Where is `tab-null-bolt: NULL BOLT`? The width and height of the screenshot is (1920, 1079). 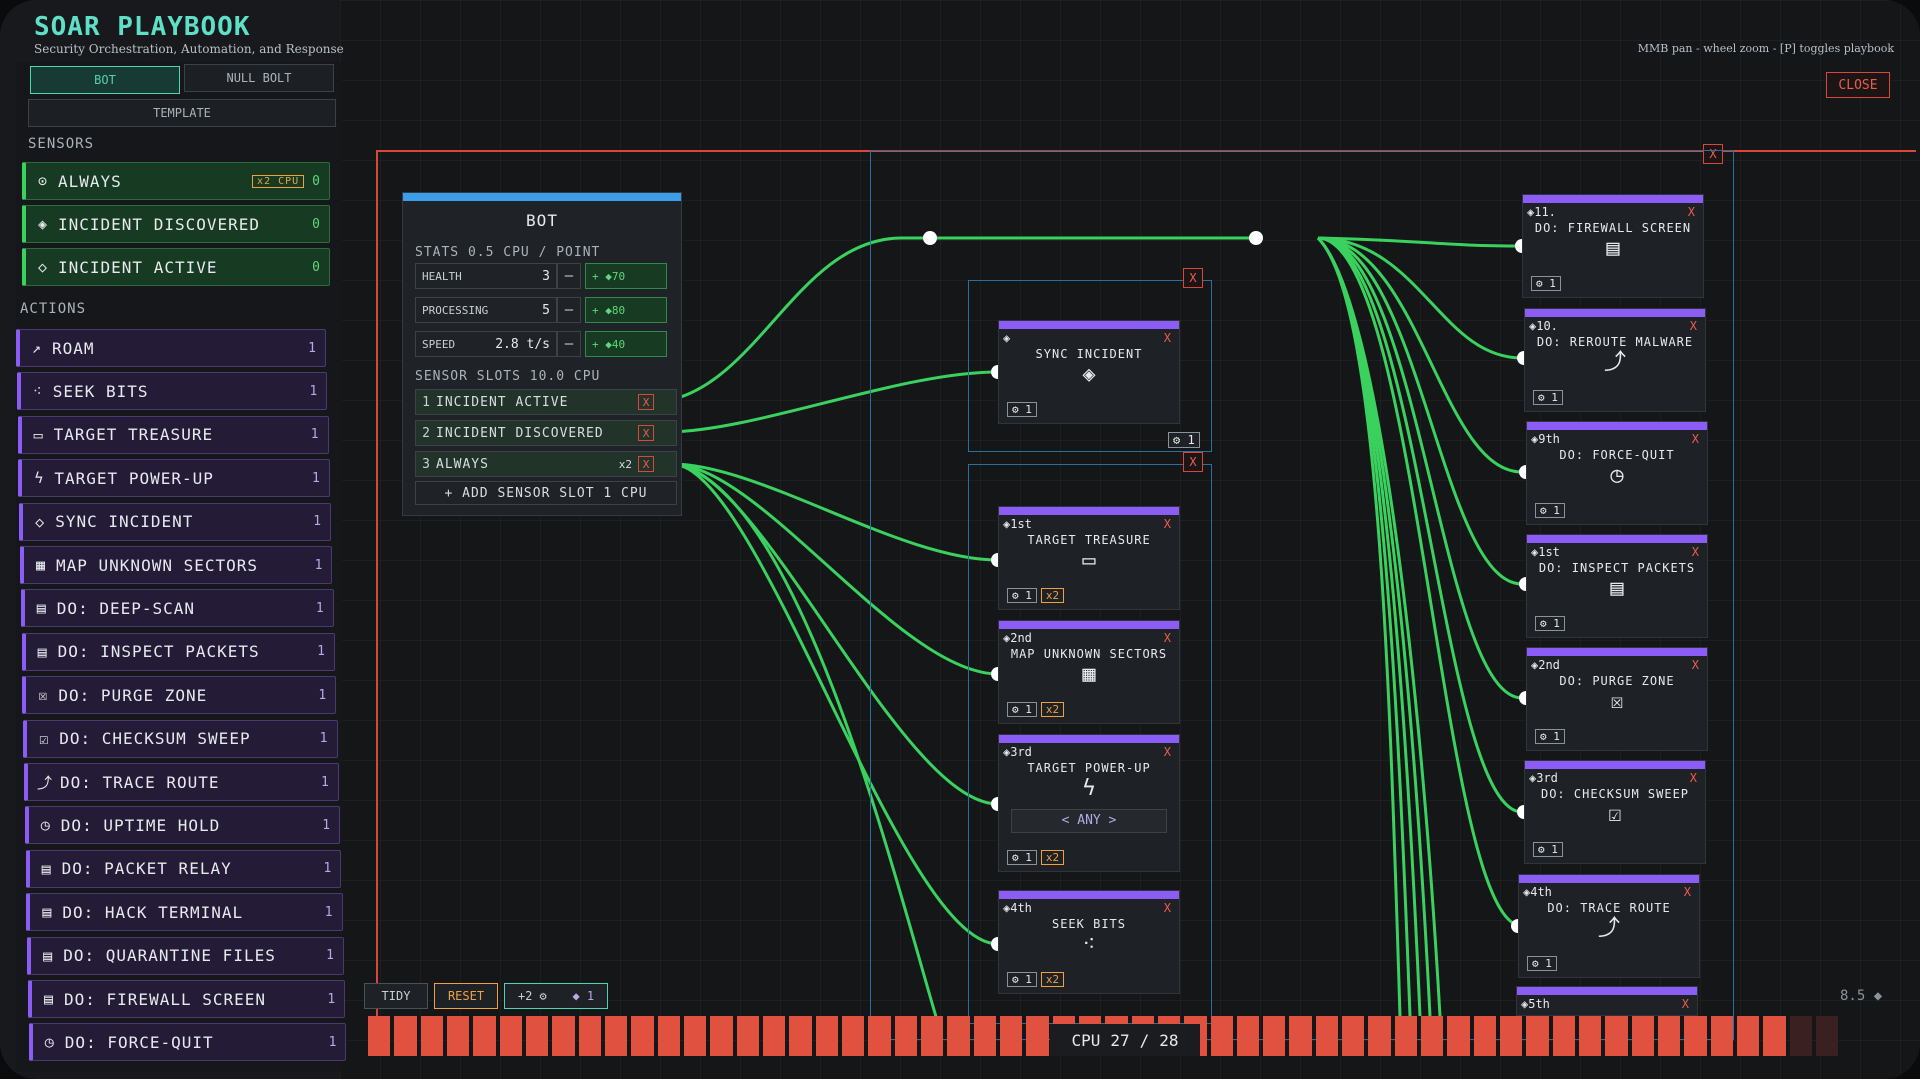 tab-null-bolt: NULL BOLT is located at coordinates (259, 78).